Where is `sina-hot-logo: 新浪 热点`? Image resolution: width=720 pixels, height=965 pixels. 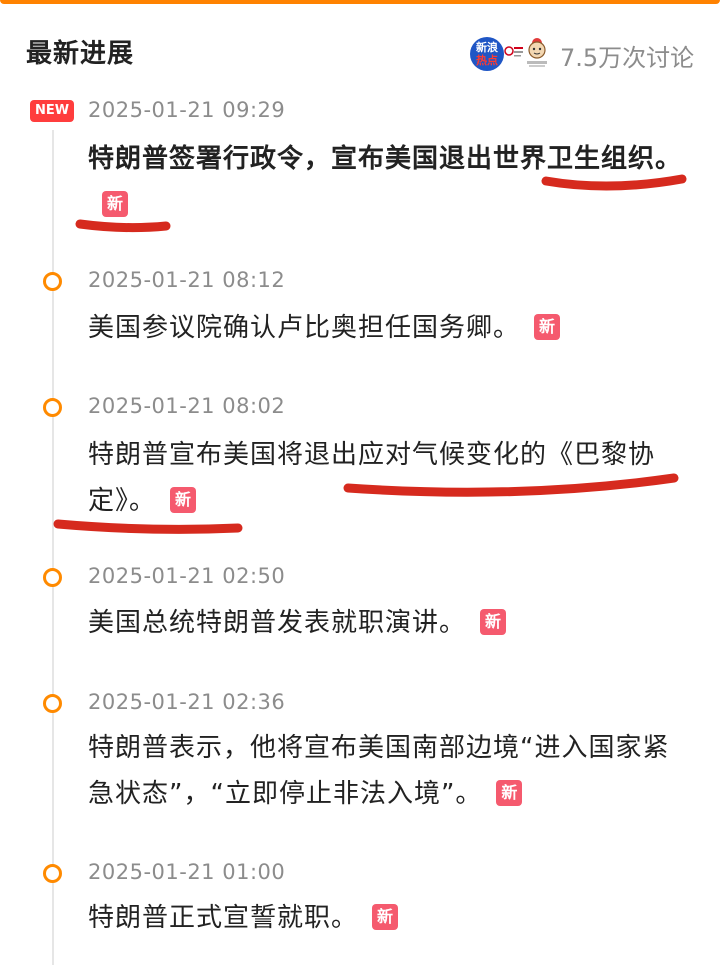 sina-hot-logo: 新浪 热点 is located at coordinates (487, 54).